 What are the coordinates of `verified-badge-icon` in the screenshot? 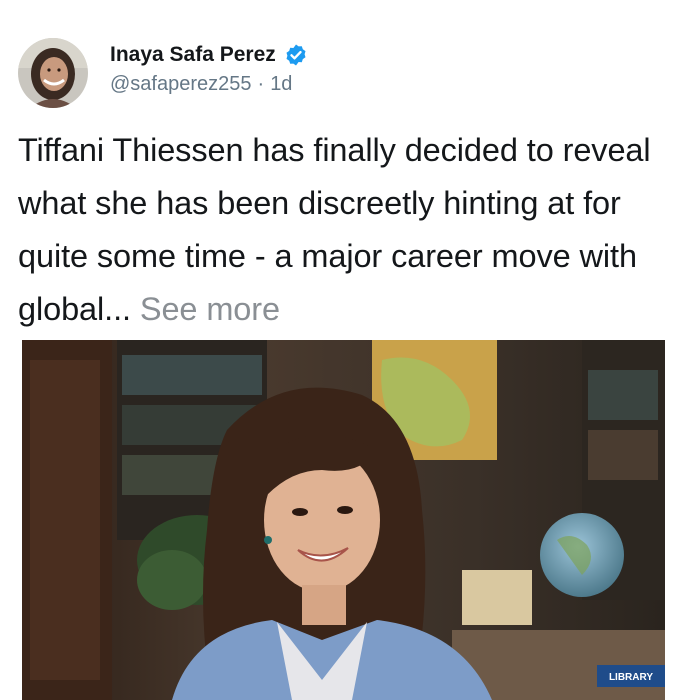 It's located at (296, 55).